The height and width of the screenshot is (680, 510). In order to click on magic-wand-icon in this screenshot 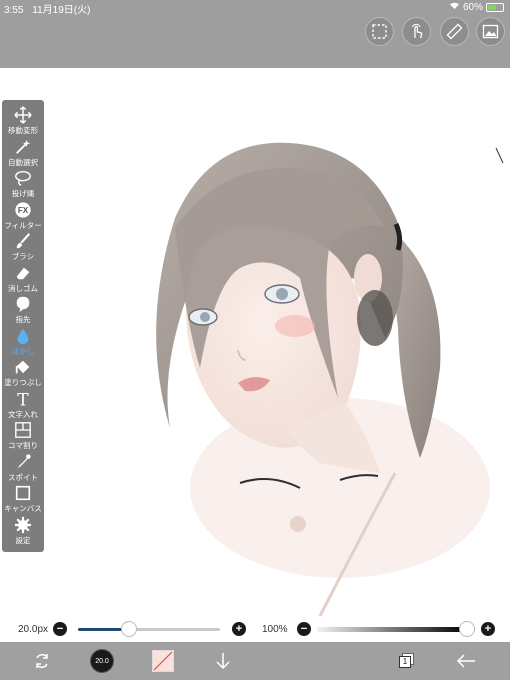, I will do `click(23, 147)`.